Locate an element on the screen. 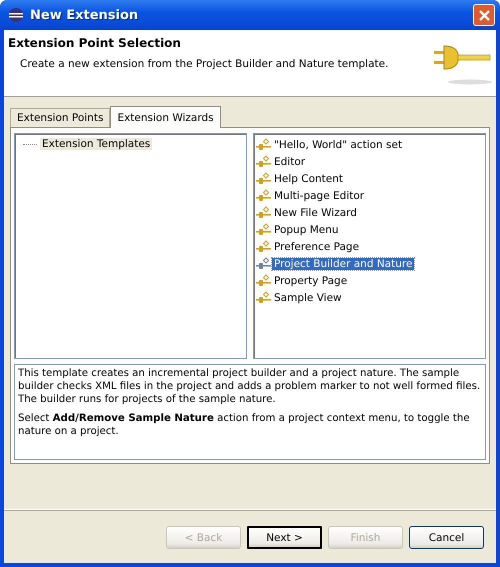 This screenshot has height=567, width=500. template-item: "Hello, World" action set is located at coordinates (338, 144).